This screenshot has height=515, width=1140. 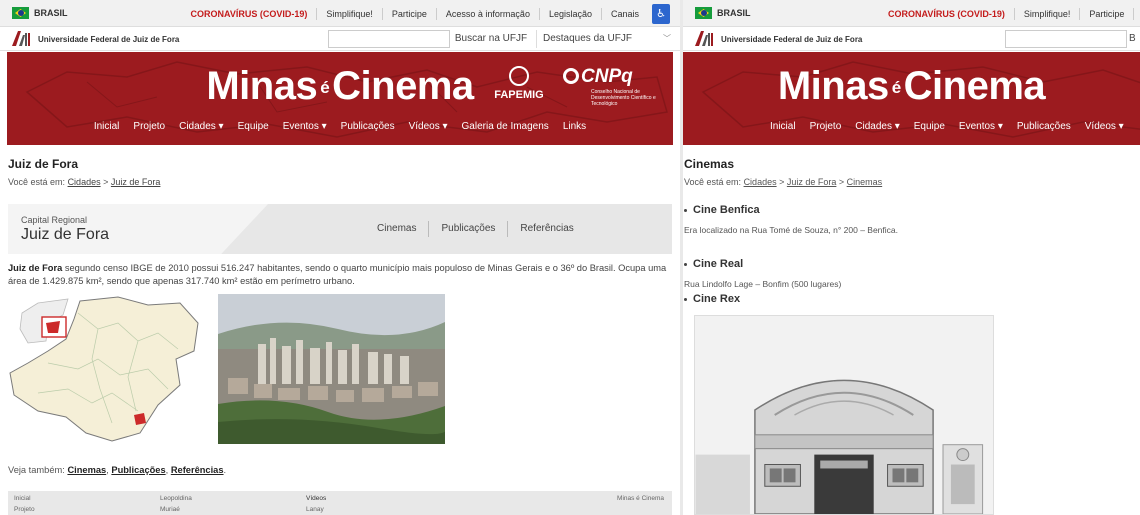 I want to click on breadcrumb-cinemas: Cinemas, so click(x=865, y=182).